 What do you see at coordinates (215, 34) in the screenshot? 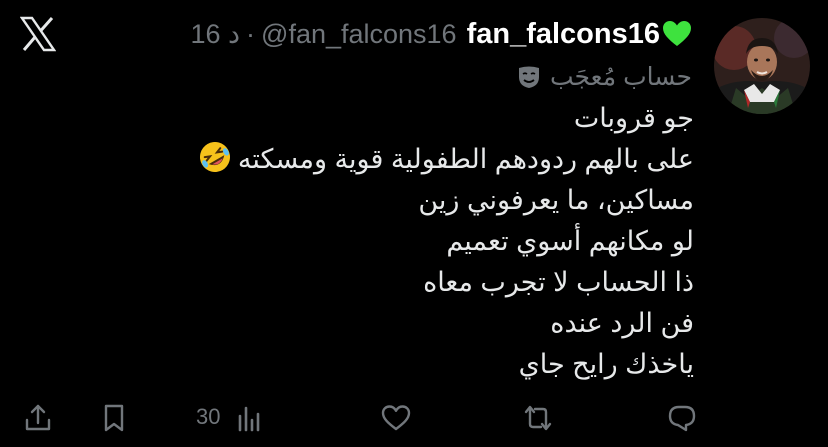
I see `tweet-time: 16 د` at bounding box center [215, 34].